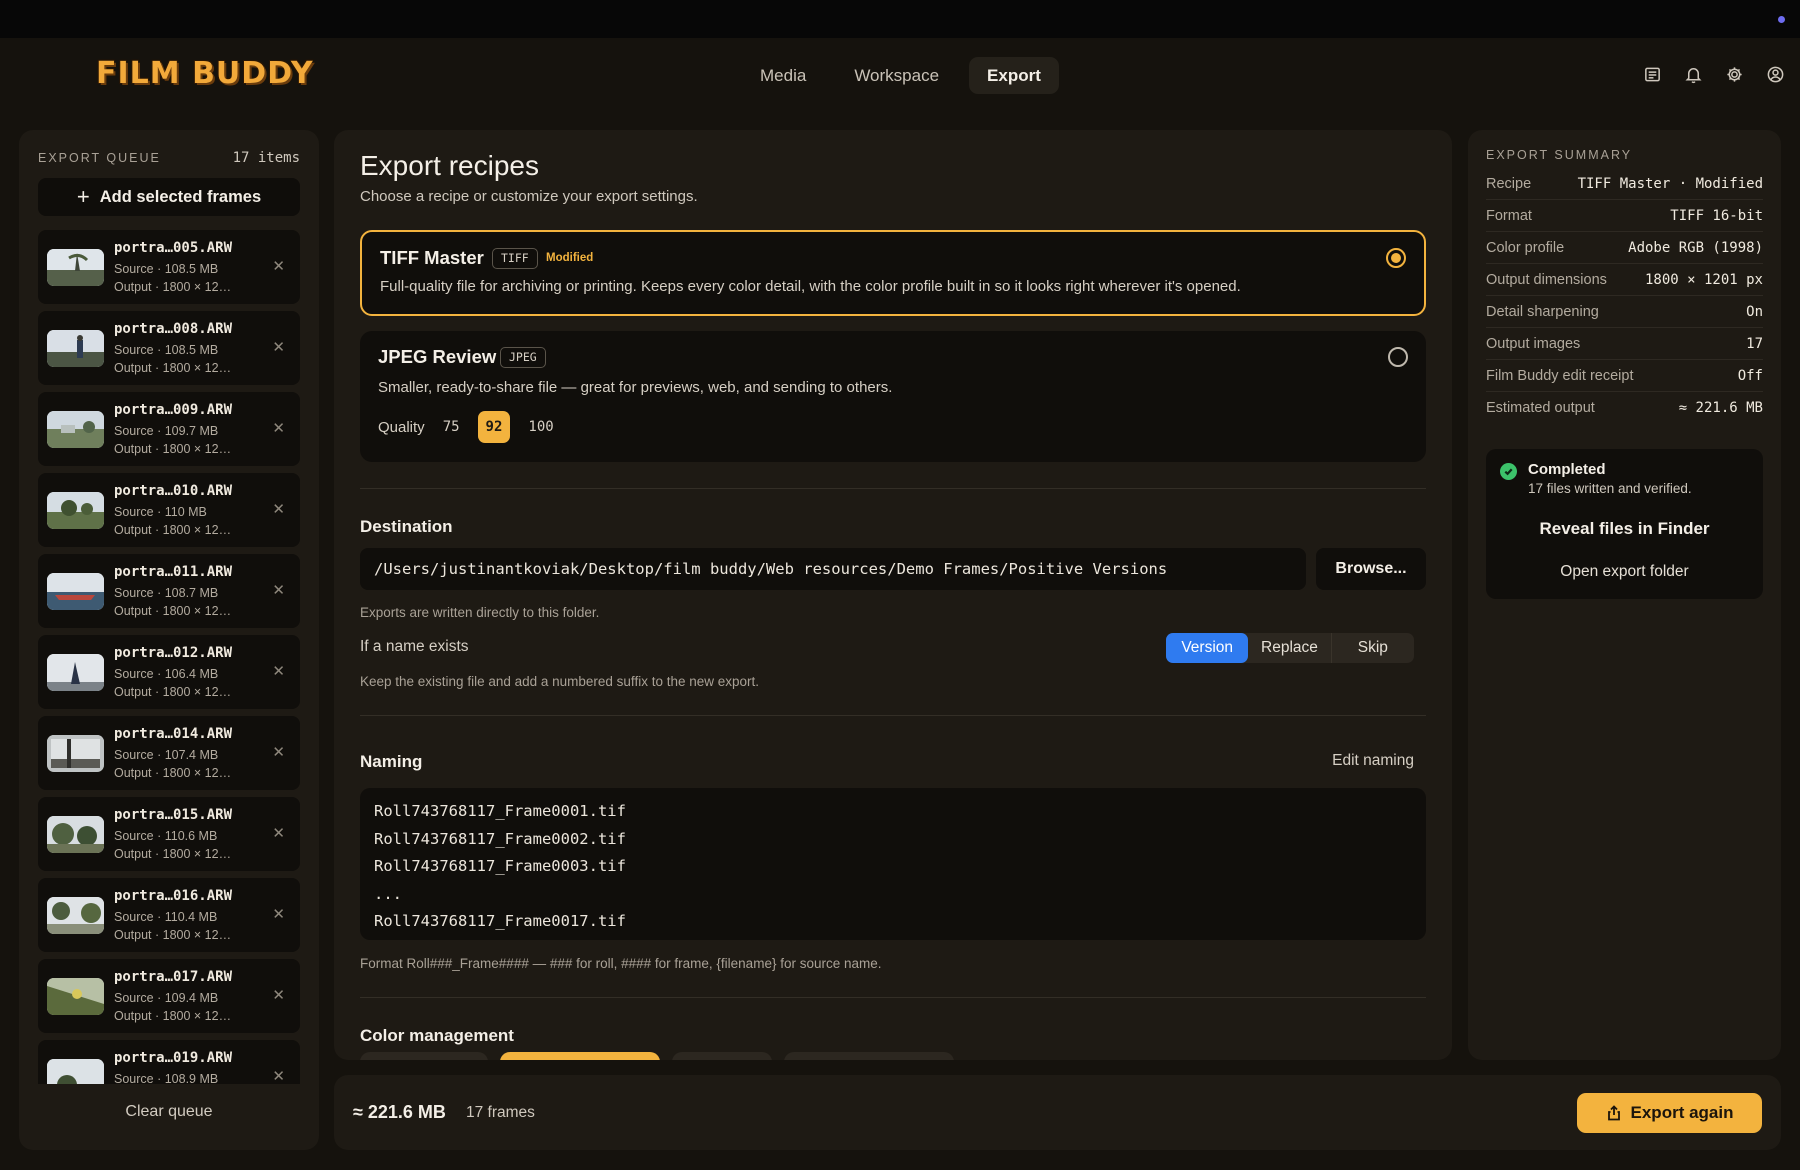 The height and width of the screenshot is (1170, 1800). What do you see at coordinates (1624, 572) in the screenshot?
I see `open-export-folder-button: Open export folder` at bounding box center [1624, 572].